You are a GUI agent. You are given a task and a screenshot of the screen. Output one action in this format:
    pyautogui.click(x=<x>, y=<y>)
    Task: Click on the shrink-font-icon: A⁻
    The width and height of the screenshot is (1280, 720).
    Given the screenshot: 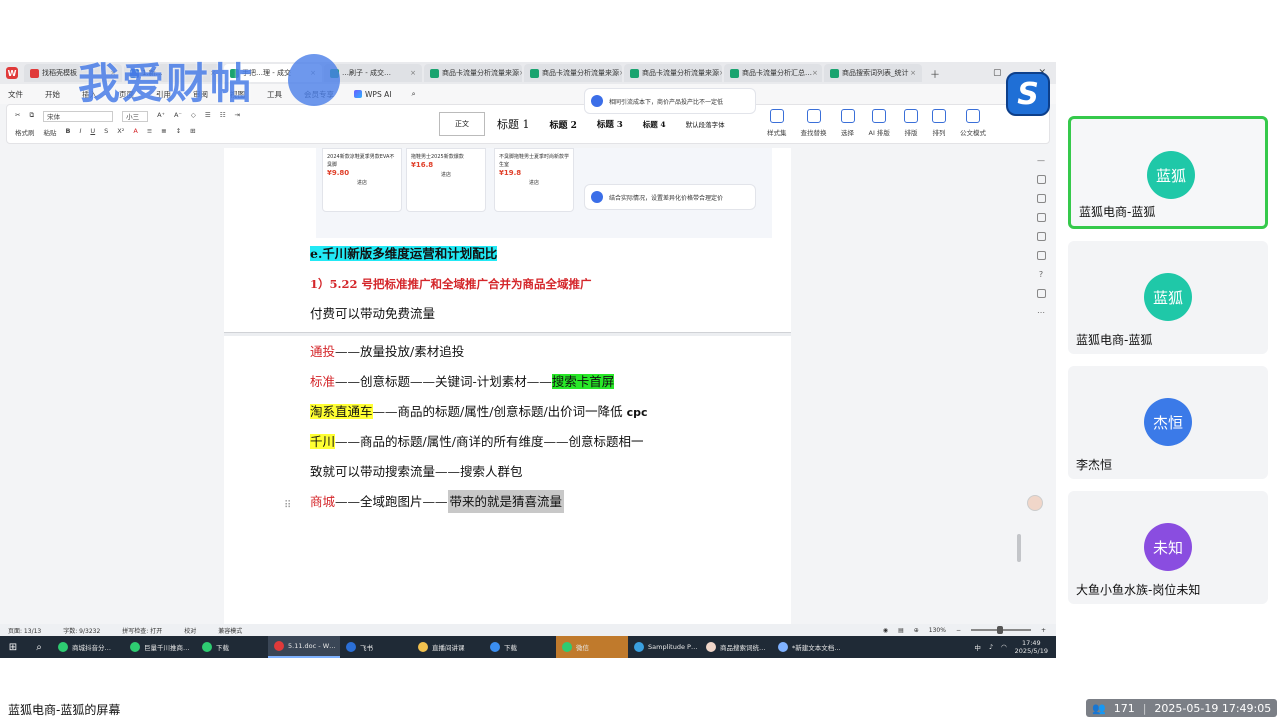 What is the action you would take?
    pyautogui.click(x=178, y=116)
    